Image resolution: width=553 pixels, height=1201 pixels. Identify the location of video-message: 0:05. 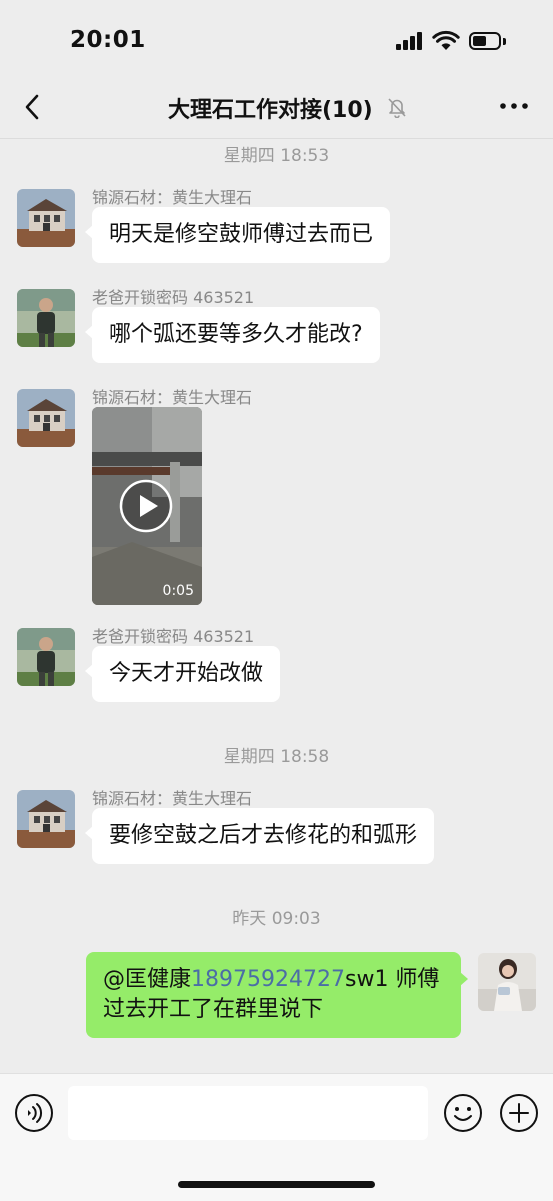
(147, 506).